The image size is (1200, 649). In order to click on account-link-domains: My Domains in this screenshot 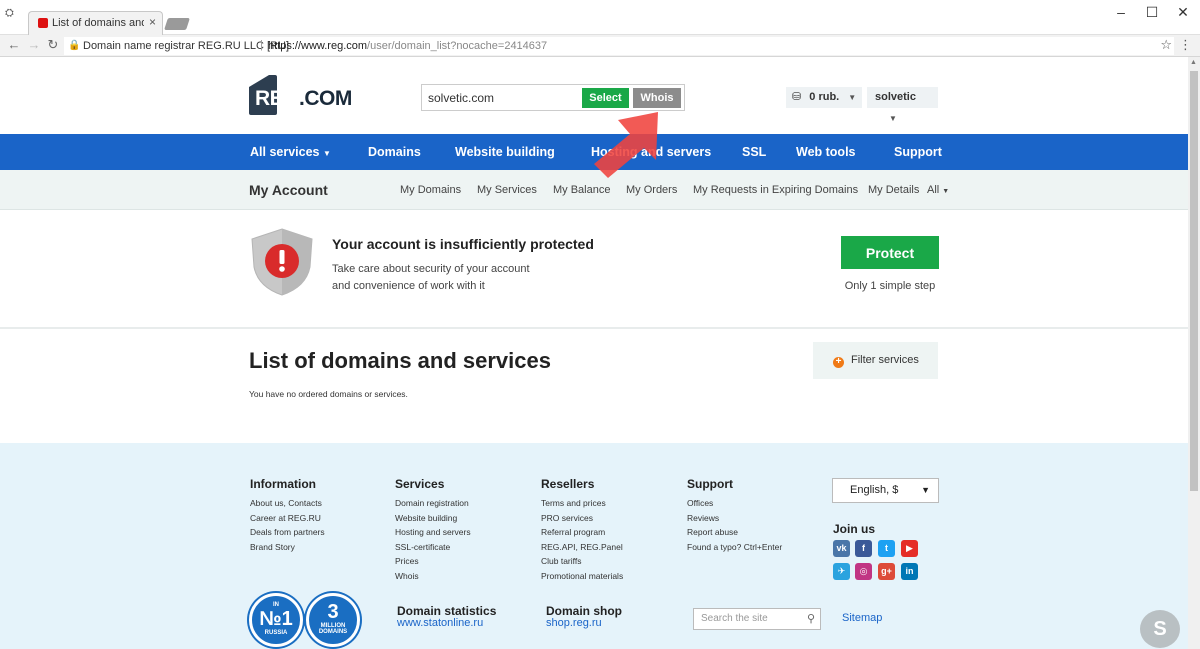, I will do `click(430, 190)`.